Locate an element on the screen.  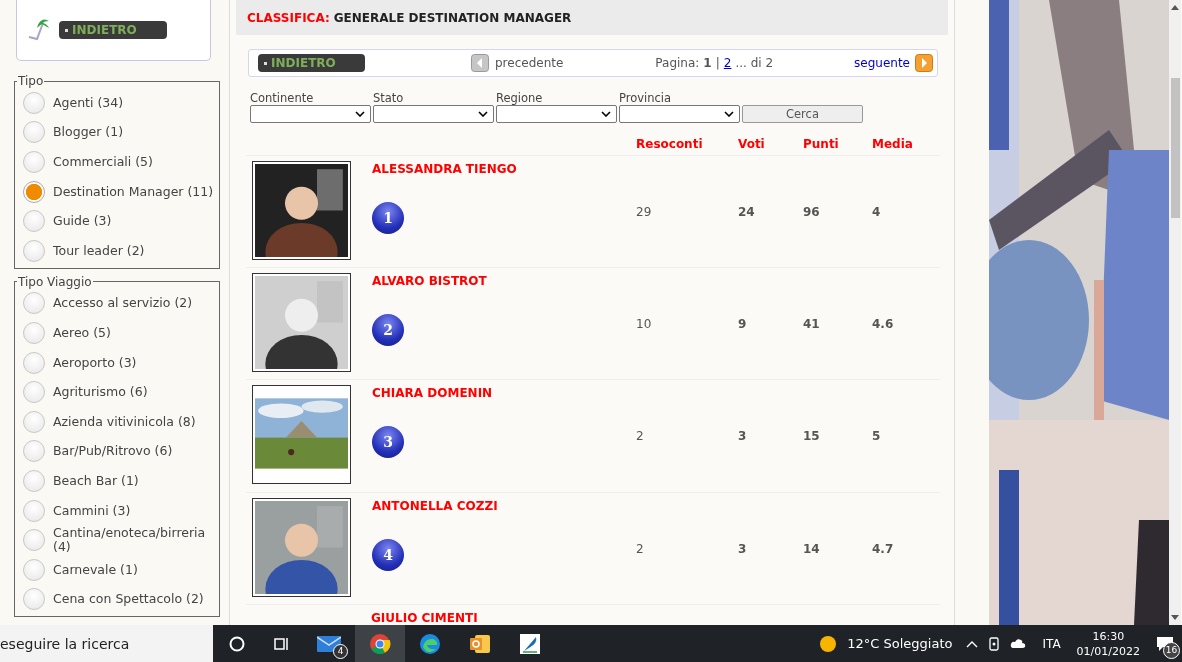
page-label: Pagina: is located at coordinates (677, 63).